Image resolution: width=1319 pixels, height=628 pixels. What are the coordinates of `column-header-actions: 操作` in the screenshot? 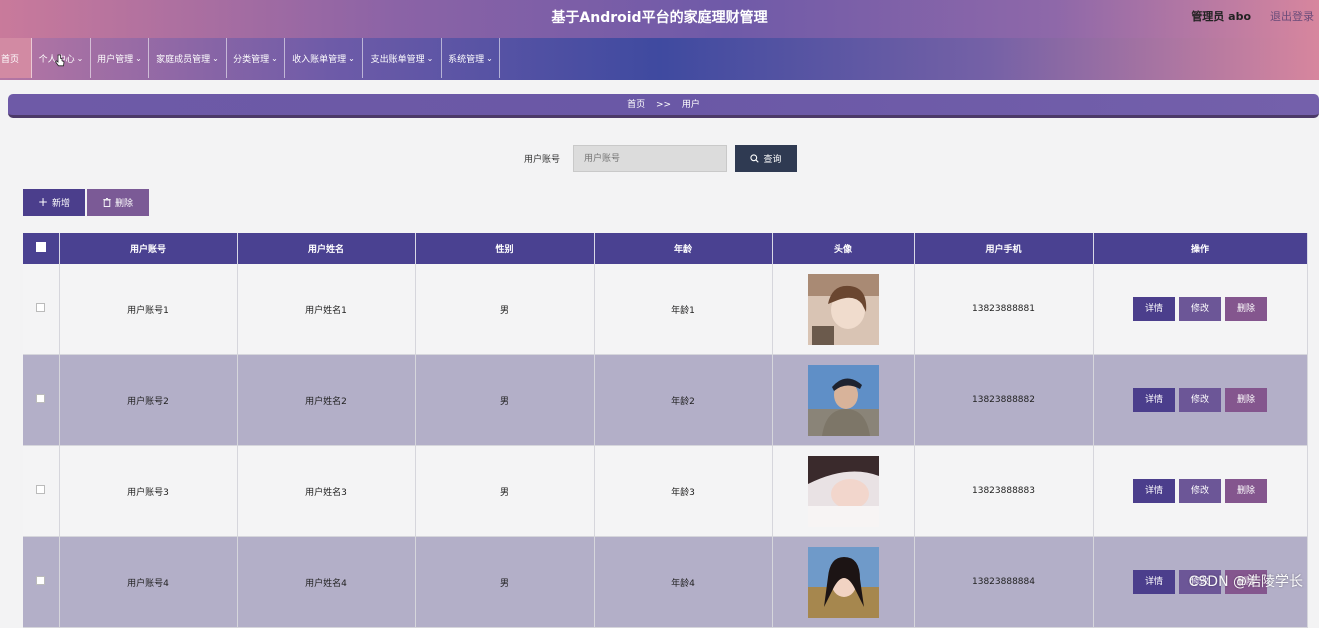 It's located at (1200, 248).